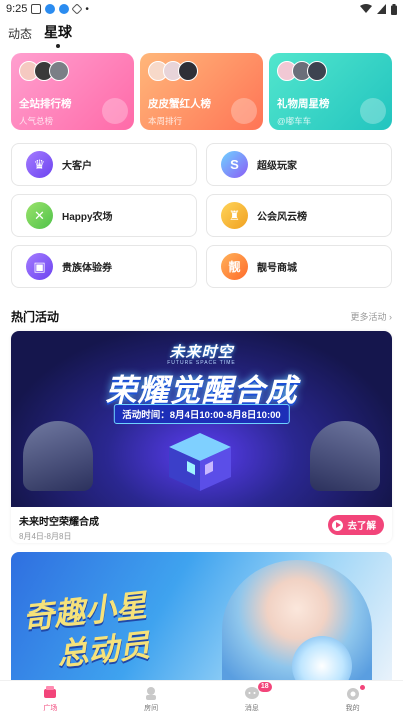 The height and width of the screenshot is (716, 403). What do you see at coordinates (252, 698) in the screenshot?
I see `nav-messages: 18 消息` at bounding box center [252, 698].